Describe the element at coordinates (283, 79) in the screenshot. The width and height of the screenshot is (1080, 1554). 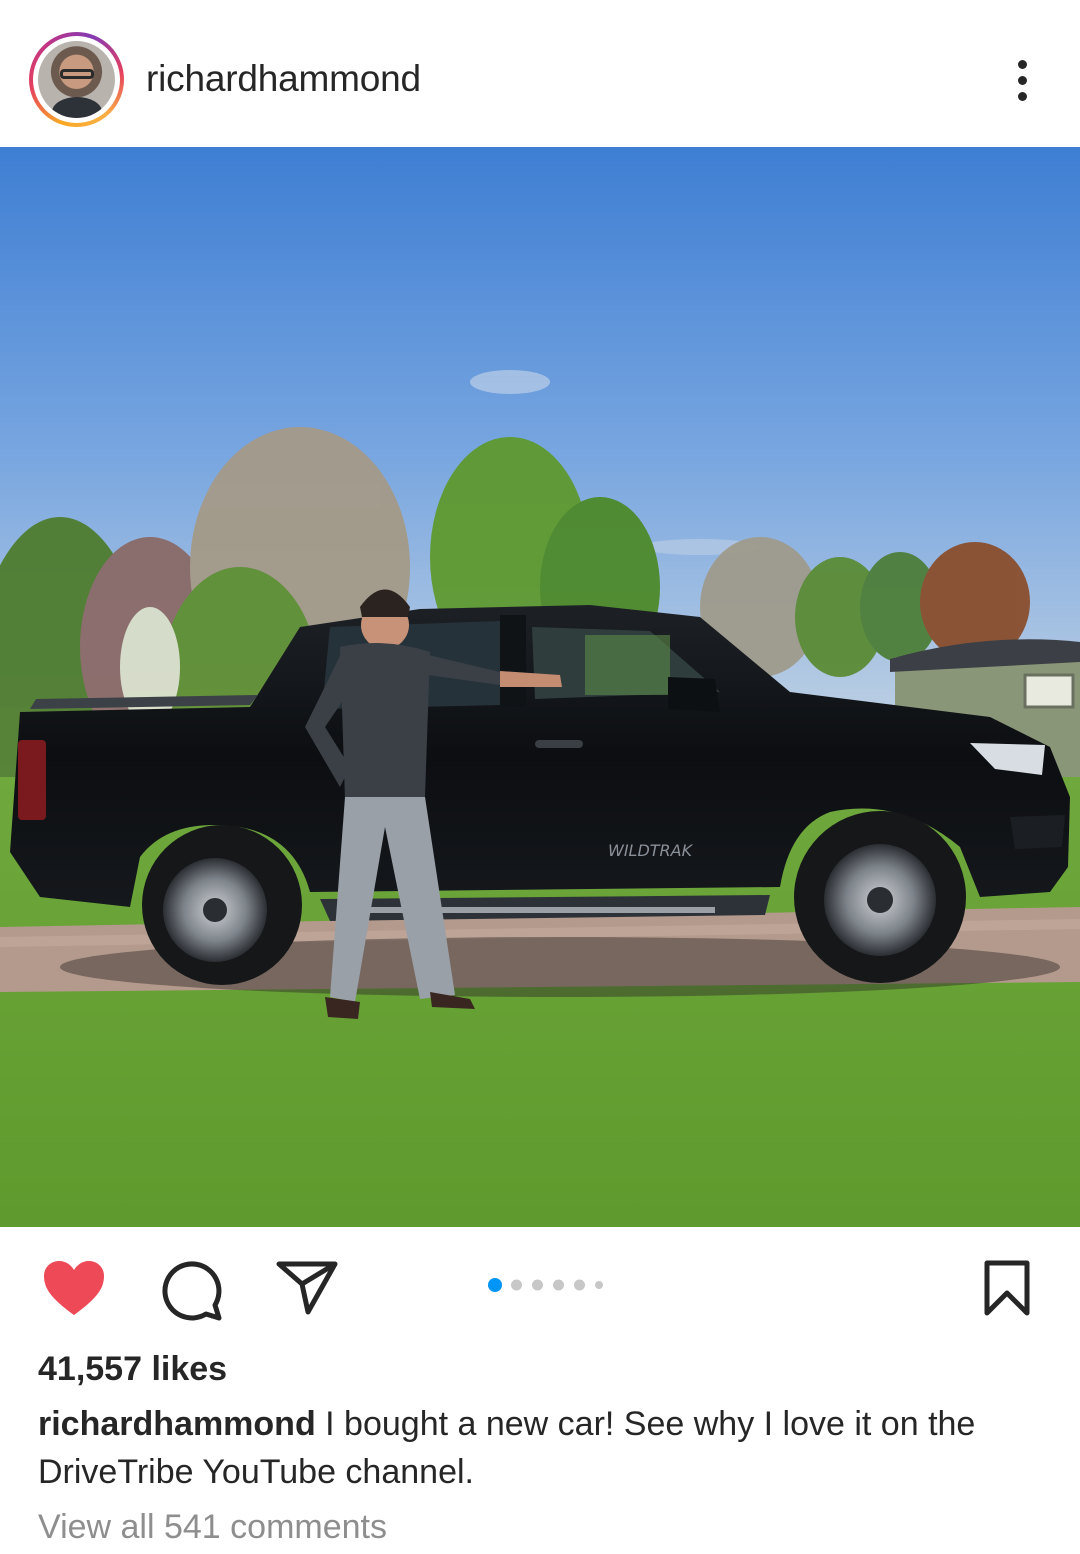
I see `post-username: richardhammond` at that location.